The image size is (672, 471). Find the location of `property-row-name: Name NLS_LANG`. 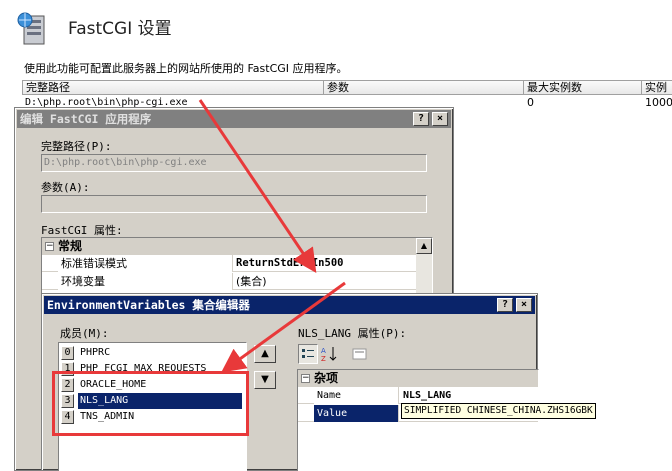

property-row-name: Name NLS_LANG is located at coordinates (418, 395).